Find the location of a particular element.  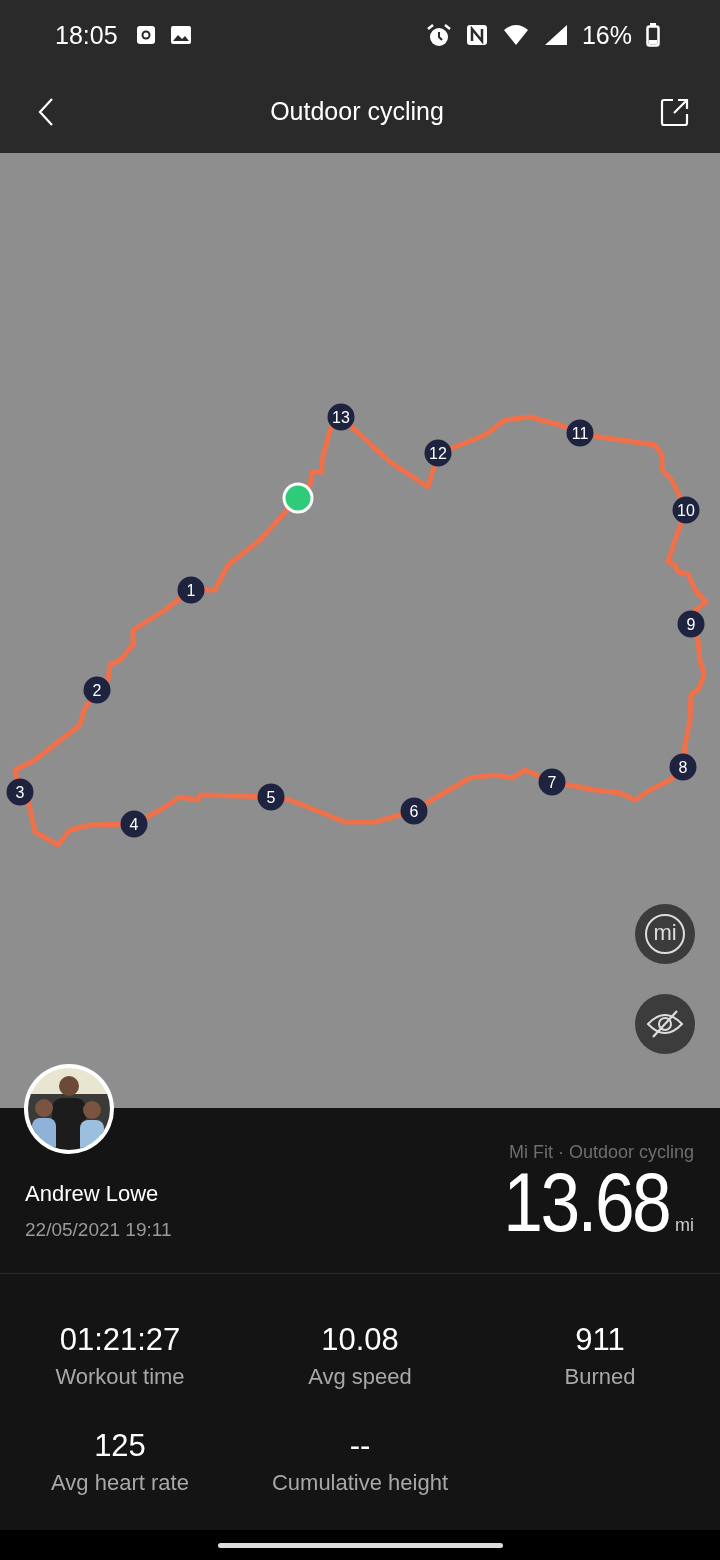

status-time: 18:05 is located at coordinates (86, 35).